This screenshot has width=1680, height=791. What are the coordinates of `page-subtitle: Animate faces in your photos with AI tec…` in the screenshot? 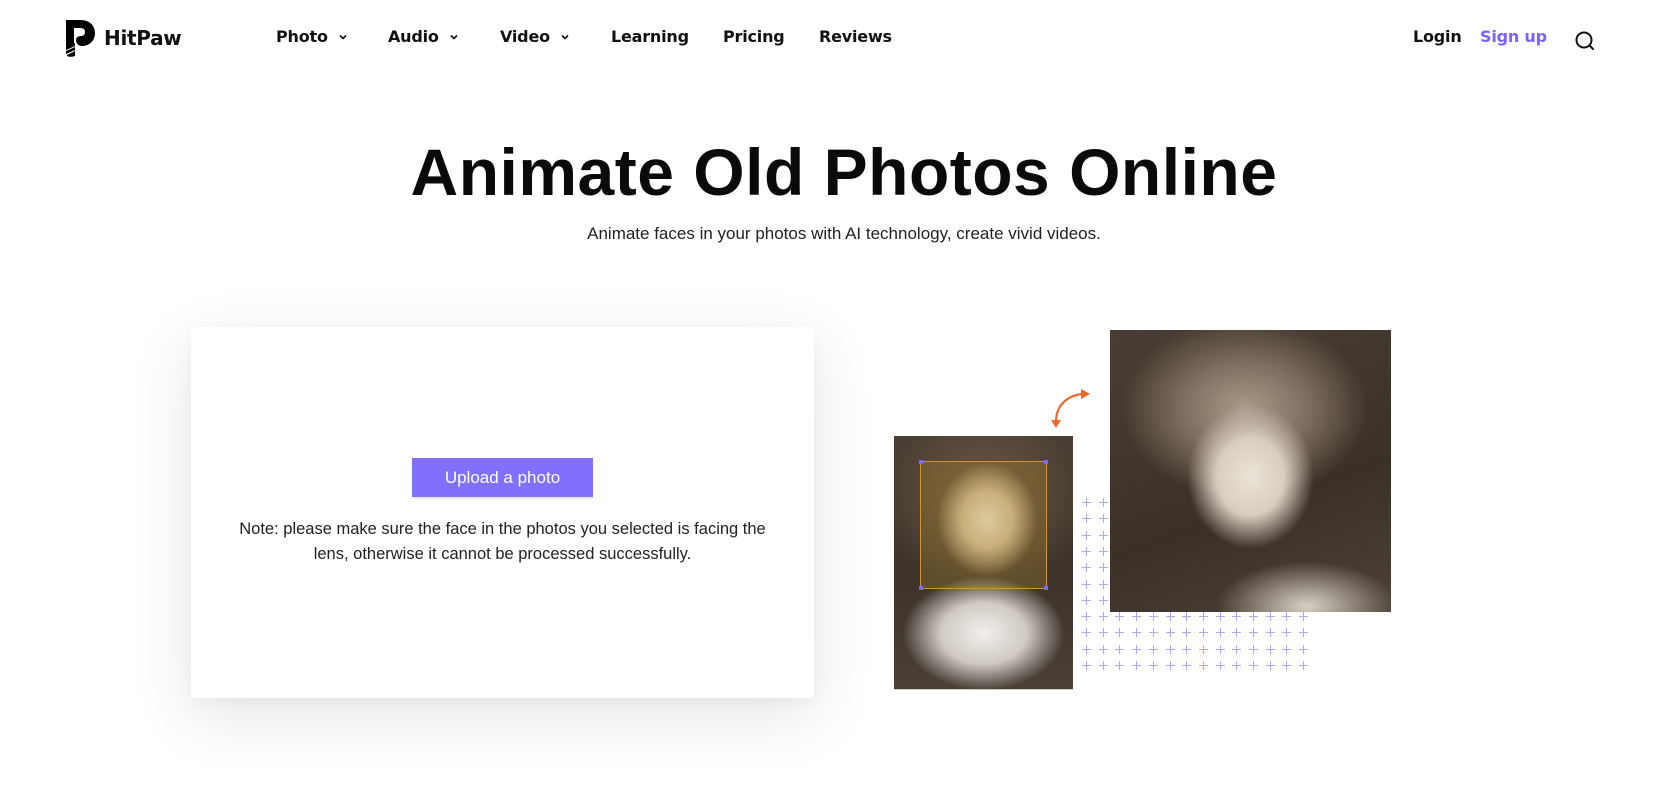 It's located at (844, 233).